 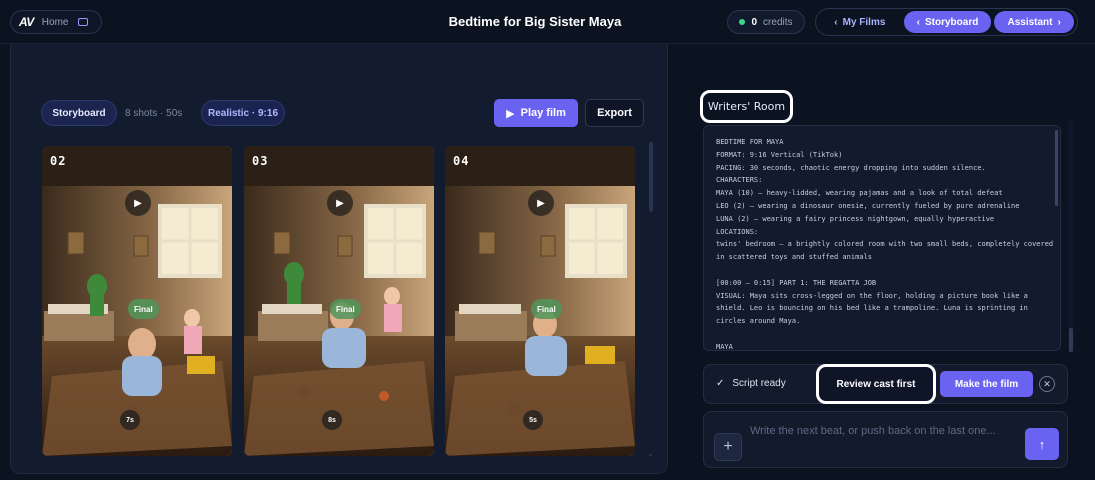 I want to click on close-icon: ✕, so click(x=1047, y=384).